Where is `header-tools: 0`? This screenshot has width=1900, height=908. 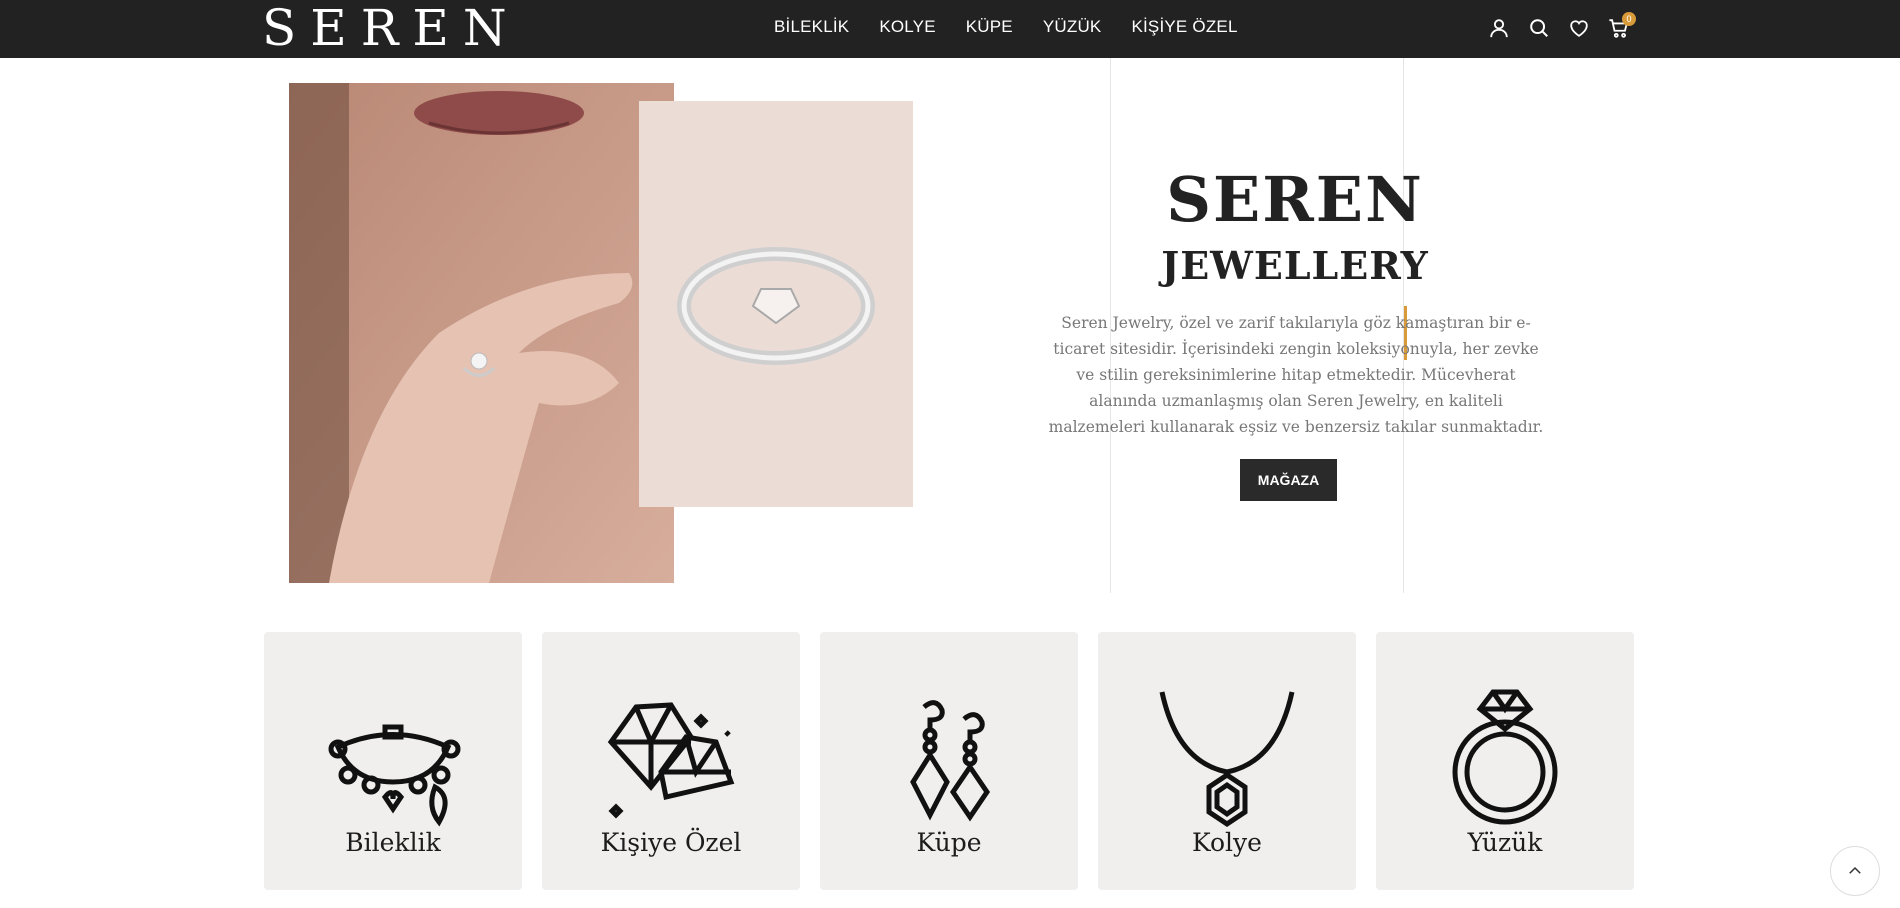
header-tools: 0 is located at coordinates (1562, 26).